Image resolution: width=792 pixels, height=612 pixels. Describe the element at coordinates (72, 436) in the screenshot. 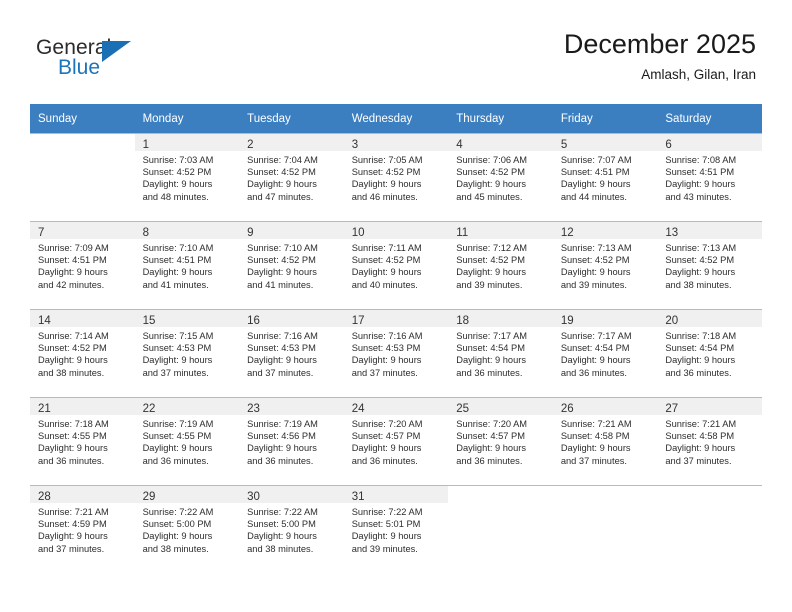

I see `sunset-text: Sunset: 4:55 PM` at that location.